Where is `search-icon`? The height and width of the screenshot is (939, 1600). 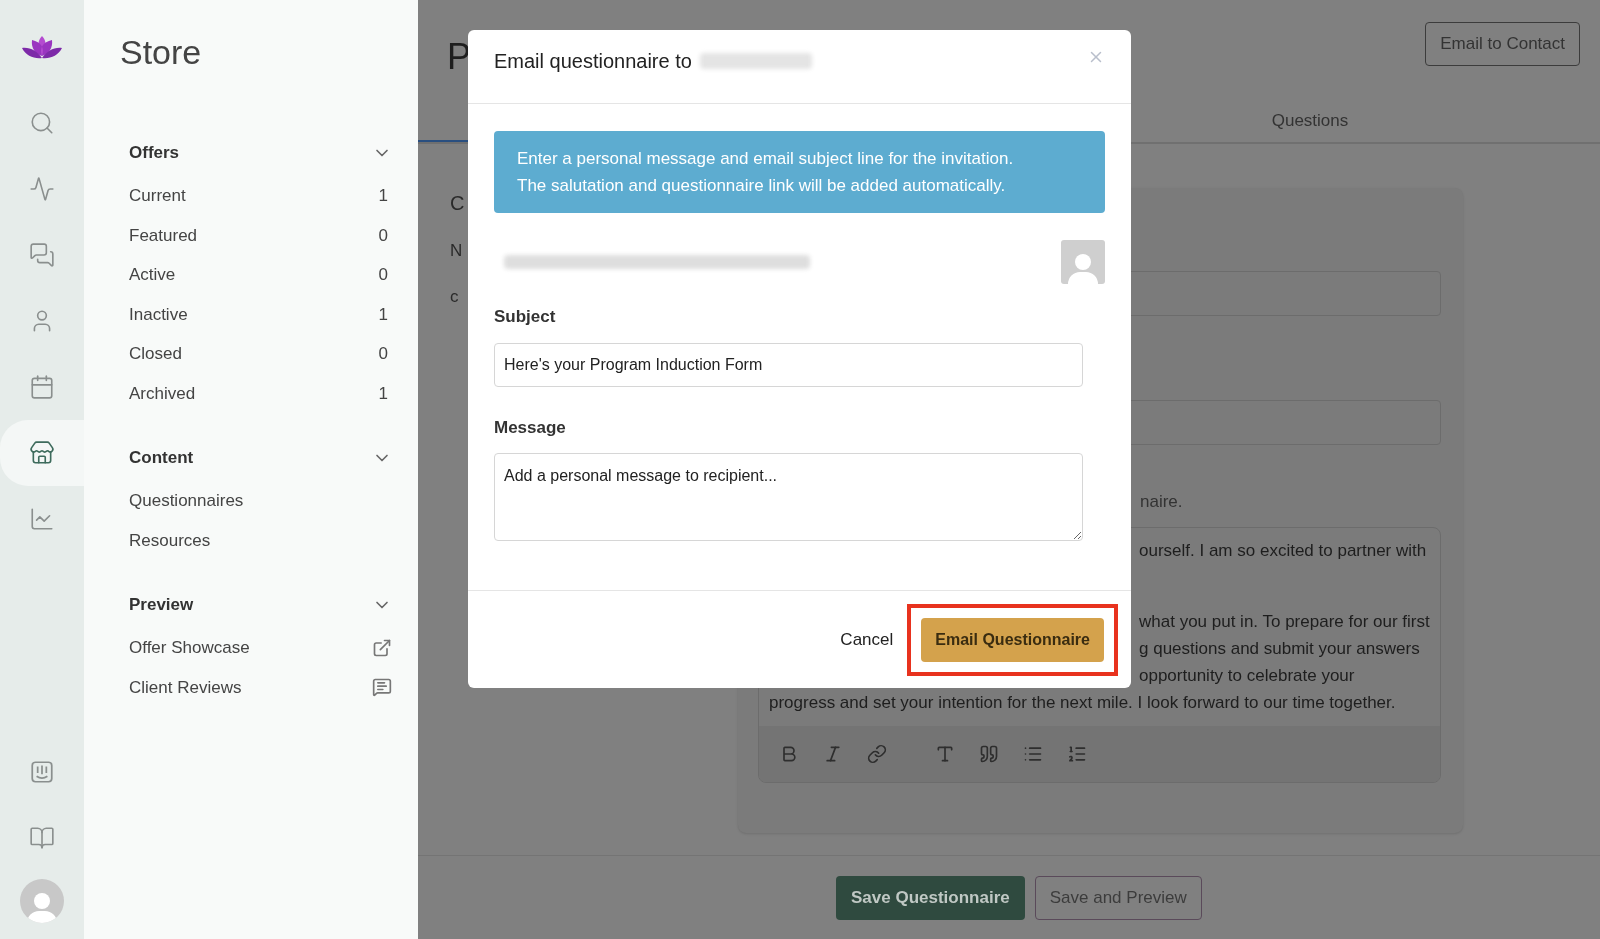 search-icon is located at coordinates (42, 123).